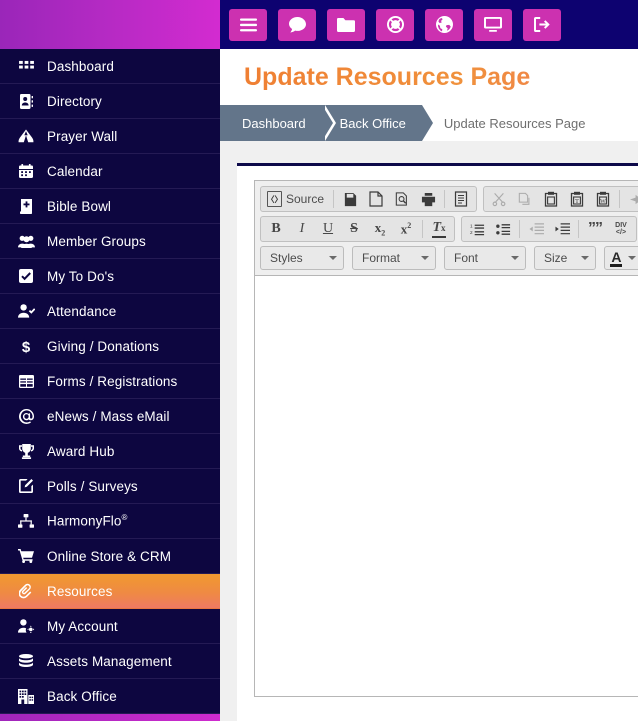  What do you see at coordinates (110, 486) in the screenshot?
I see `sidebar-item-polls-surveys: Polls / Surveys` at bounding box center [110, 486].